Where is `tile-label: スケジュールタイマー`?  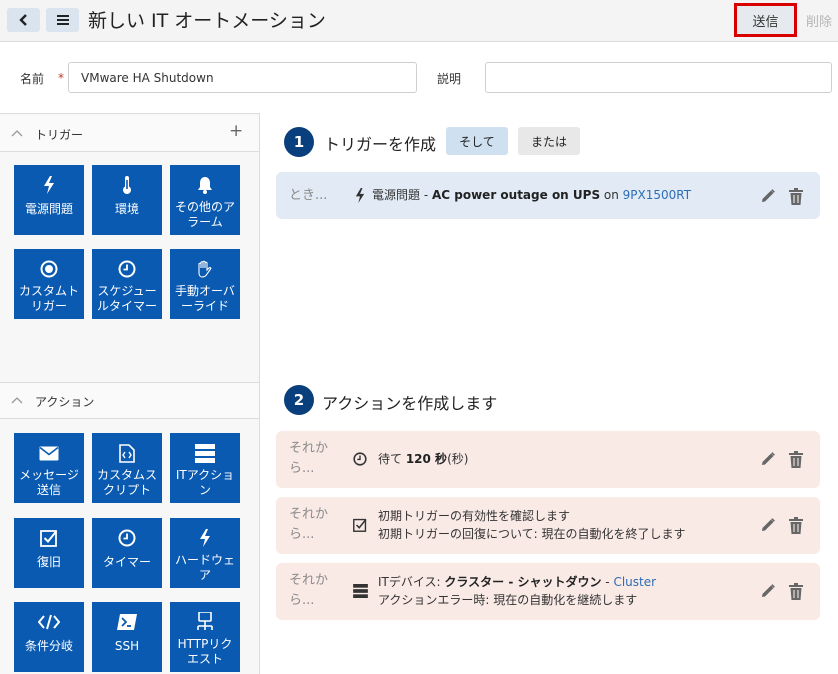 tile-label: スケジュールタイマー is located at coordinates (126, 298).